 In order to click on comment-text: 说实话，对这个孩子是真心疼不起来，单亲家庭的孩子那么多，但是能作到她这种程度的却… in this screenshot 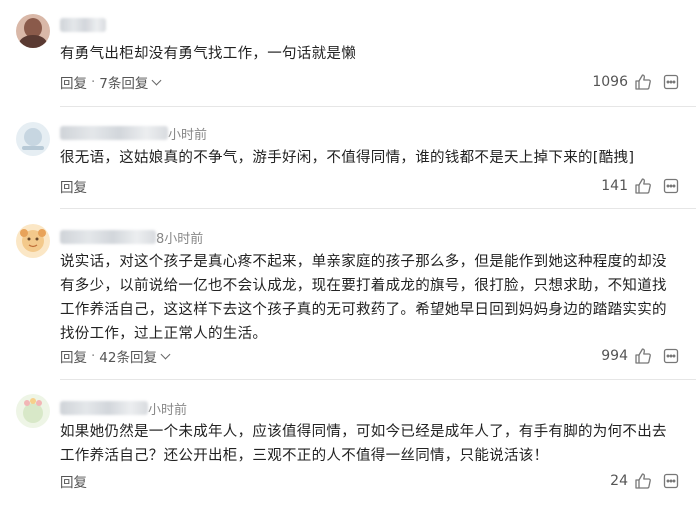, I will do `click(363, 298)`.